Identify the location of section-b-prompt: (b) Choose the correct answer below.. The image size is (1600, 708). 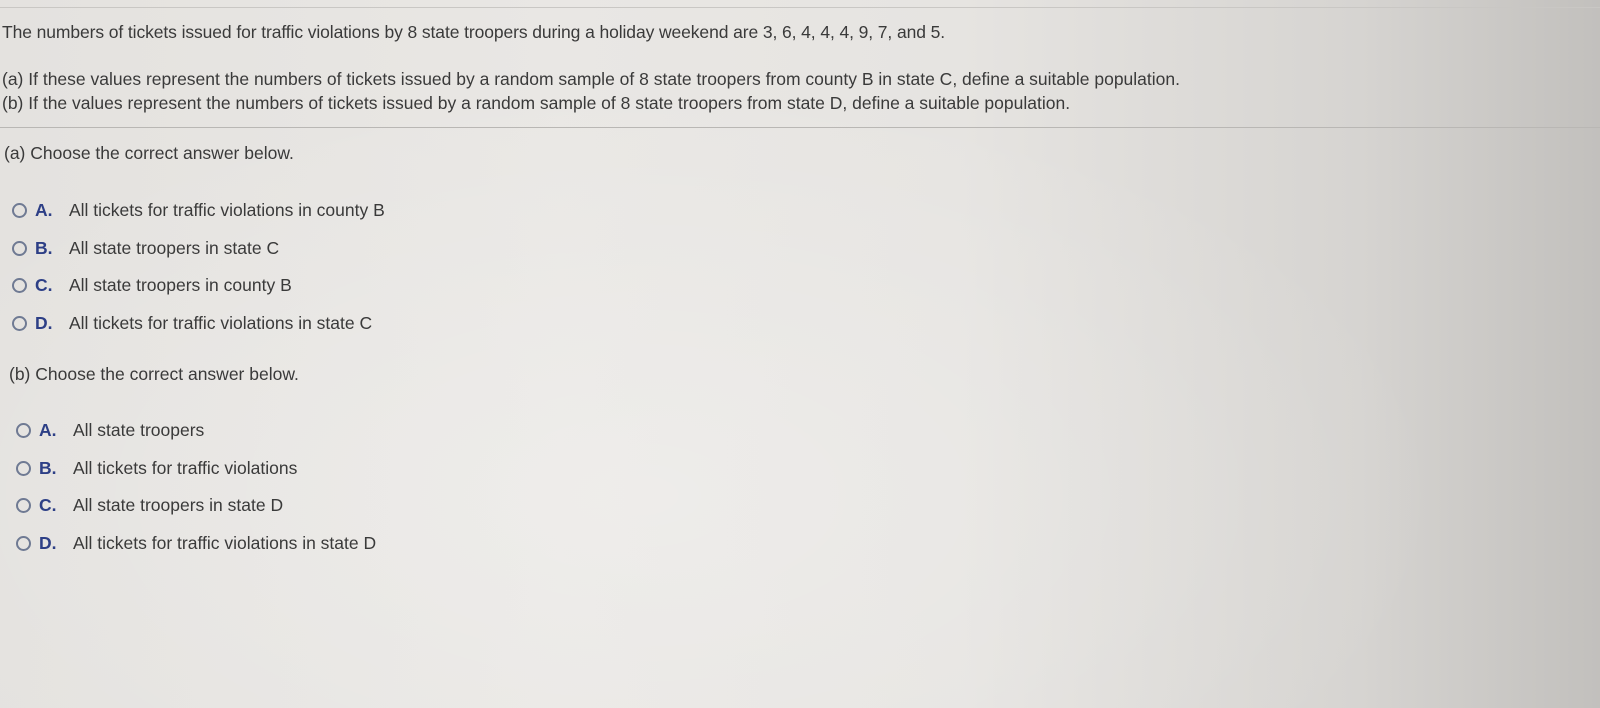
(154, 374).